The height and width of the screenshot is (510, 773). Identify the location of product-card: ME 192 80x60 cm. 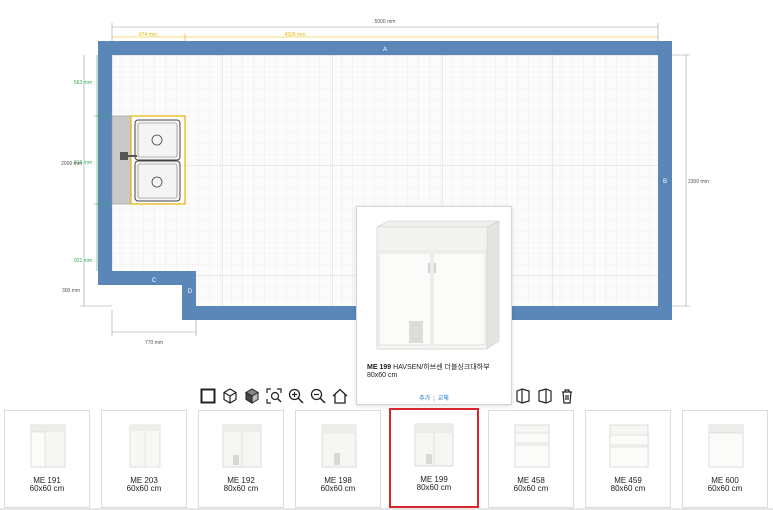
(241, 459).